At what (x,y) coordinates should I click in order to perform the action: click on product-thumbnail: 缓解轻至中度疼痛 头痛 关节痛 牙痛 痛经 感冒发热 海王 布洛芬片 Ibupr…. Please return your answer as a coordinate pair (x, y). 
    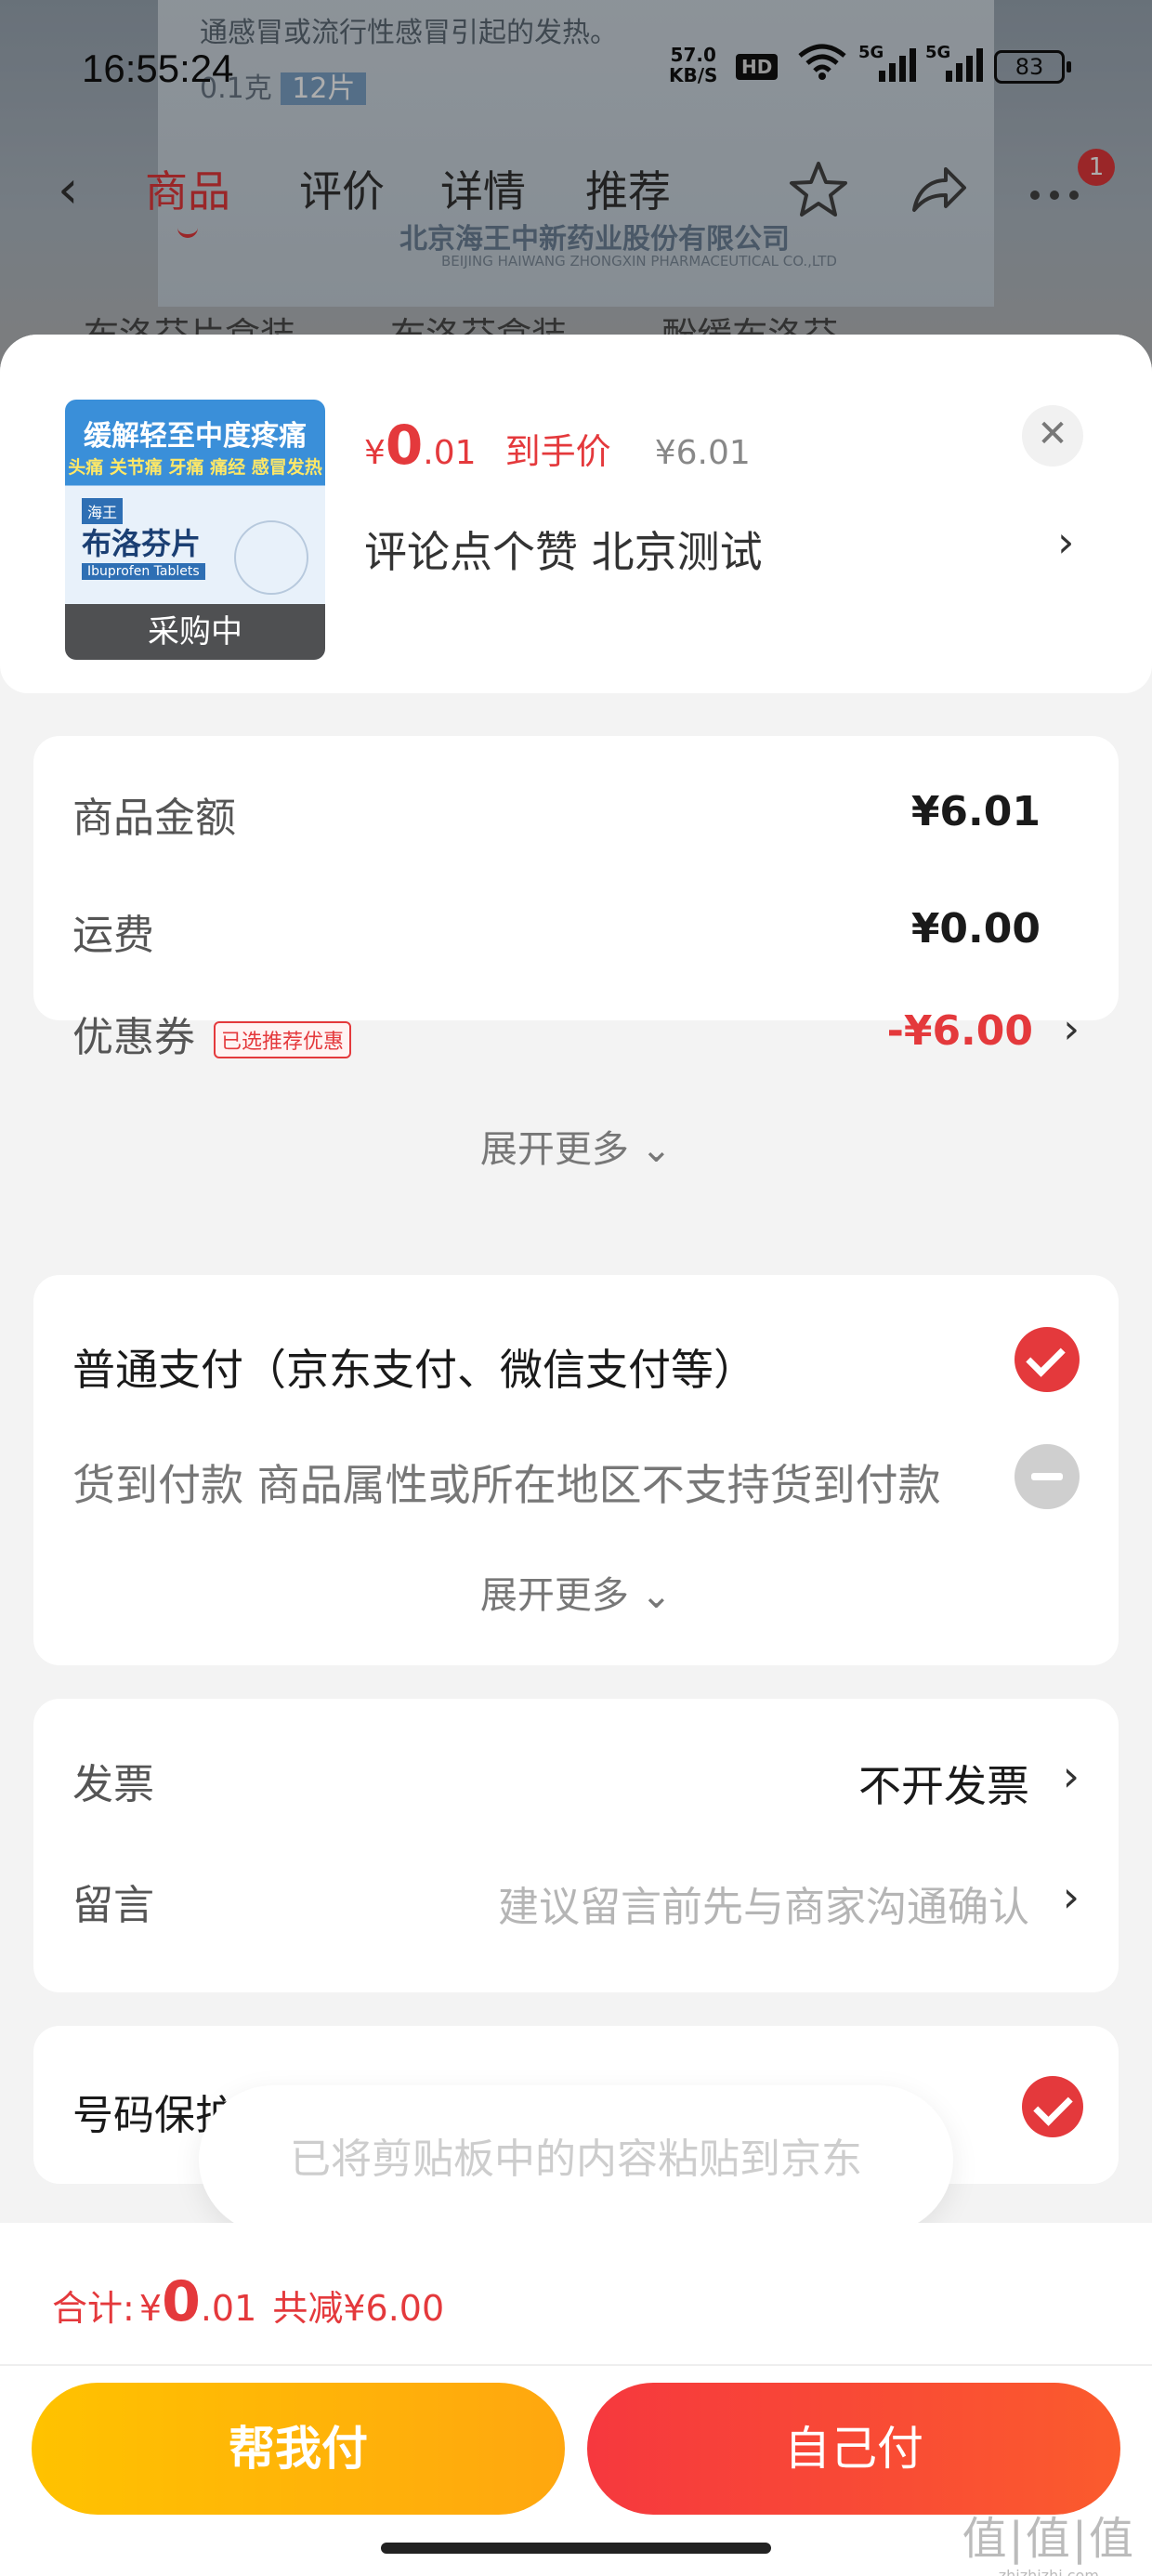
    Looking at the image, I should click on (195, 530).